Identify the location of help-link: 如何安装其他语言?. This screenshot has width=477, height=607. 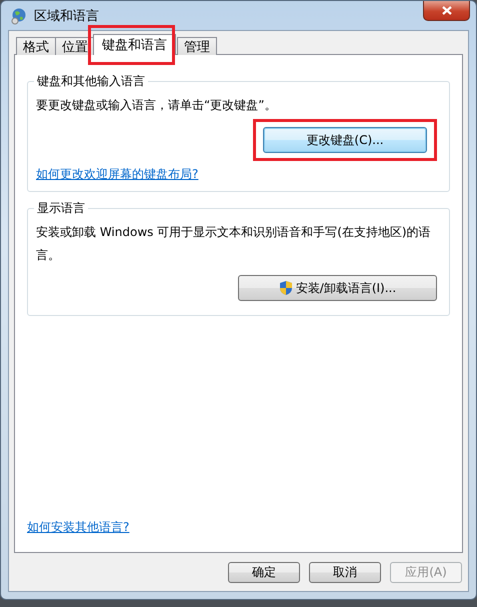
(78, 527).